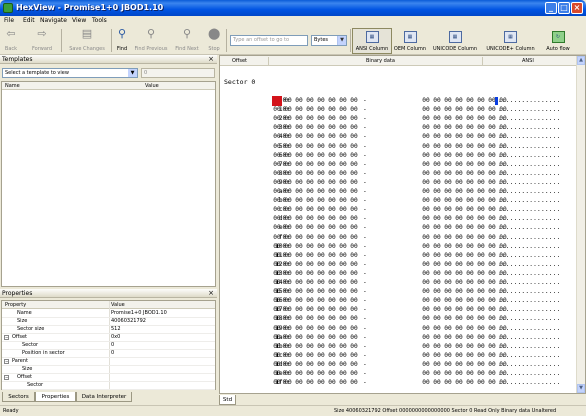 This screenshot has height=416, width=586. What do you see at coordinates (227, 400) in the screenshot?
I see `tab-std: Std` at bounding box center [227, 400].